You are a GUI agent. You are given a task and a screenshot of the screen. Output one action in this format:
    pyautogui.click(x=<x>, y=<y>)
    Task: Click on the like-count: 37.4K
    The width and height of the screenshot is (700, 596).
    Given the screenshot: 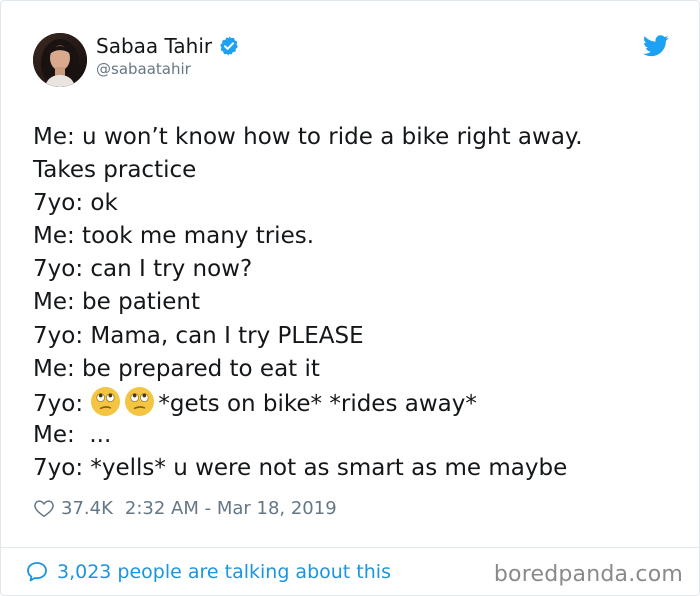 What is the action you would take?
    pyautogui.click(x=87, y=508)
    